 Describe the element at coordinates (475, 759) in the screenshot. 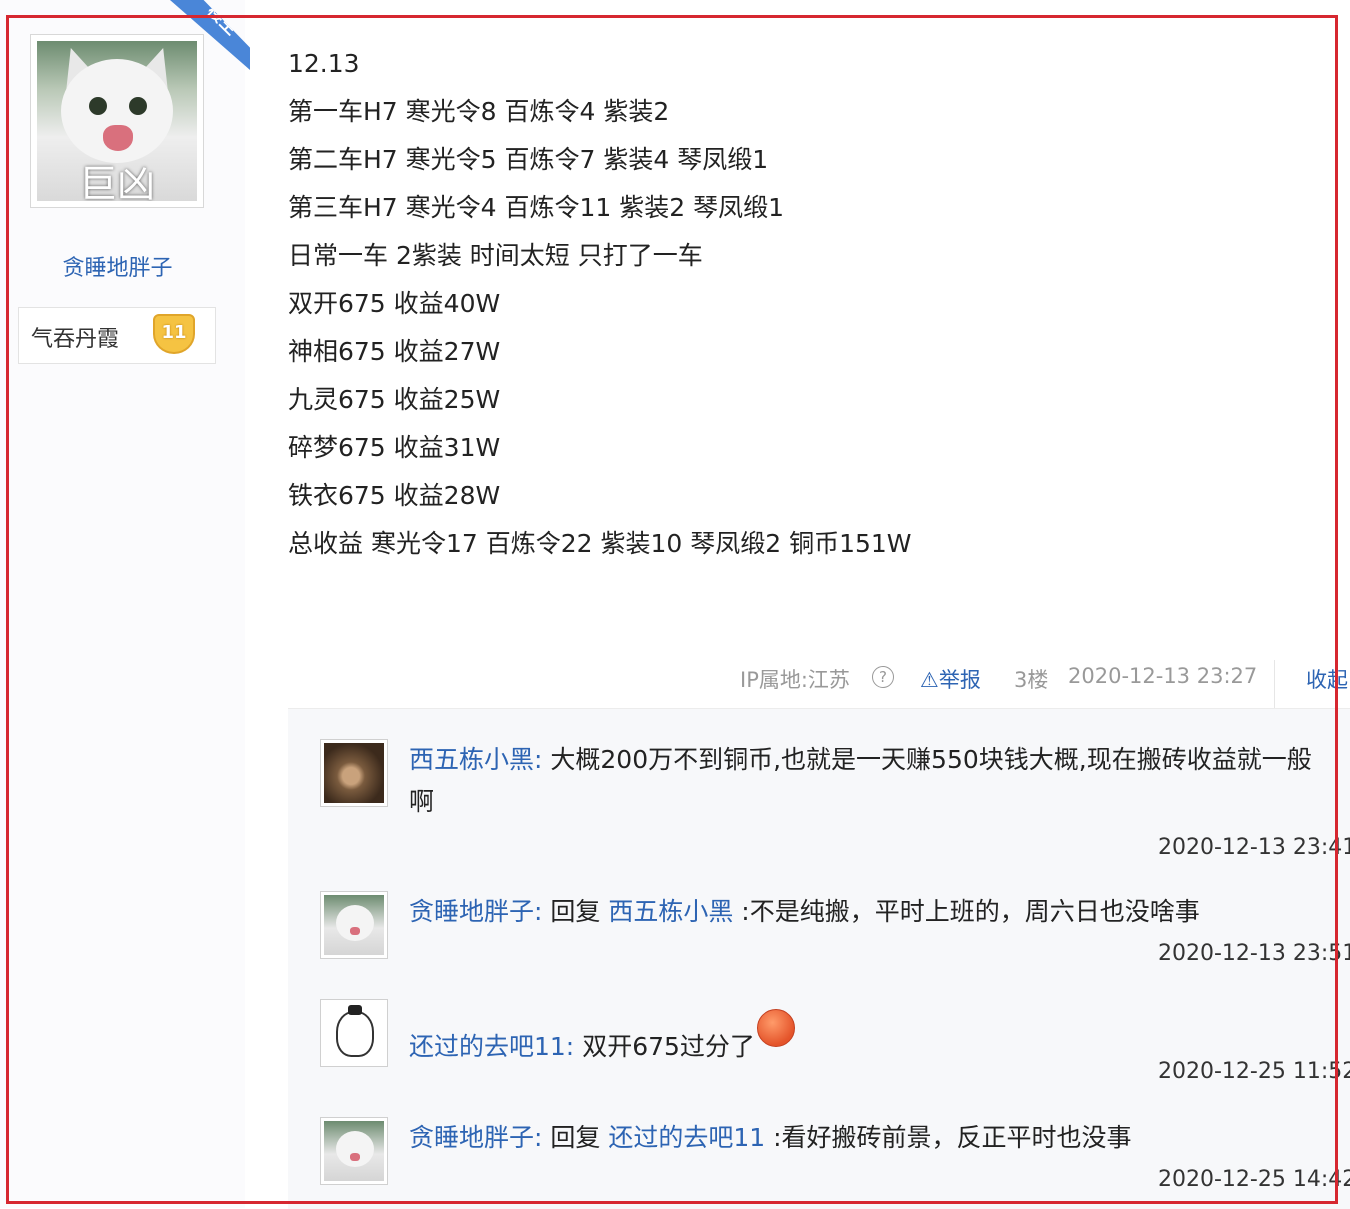

I see `commenter-name-link: 西五栋小黑:` at that location.